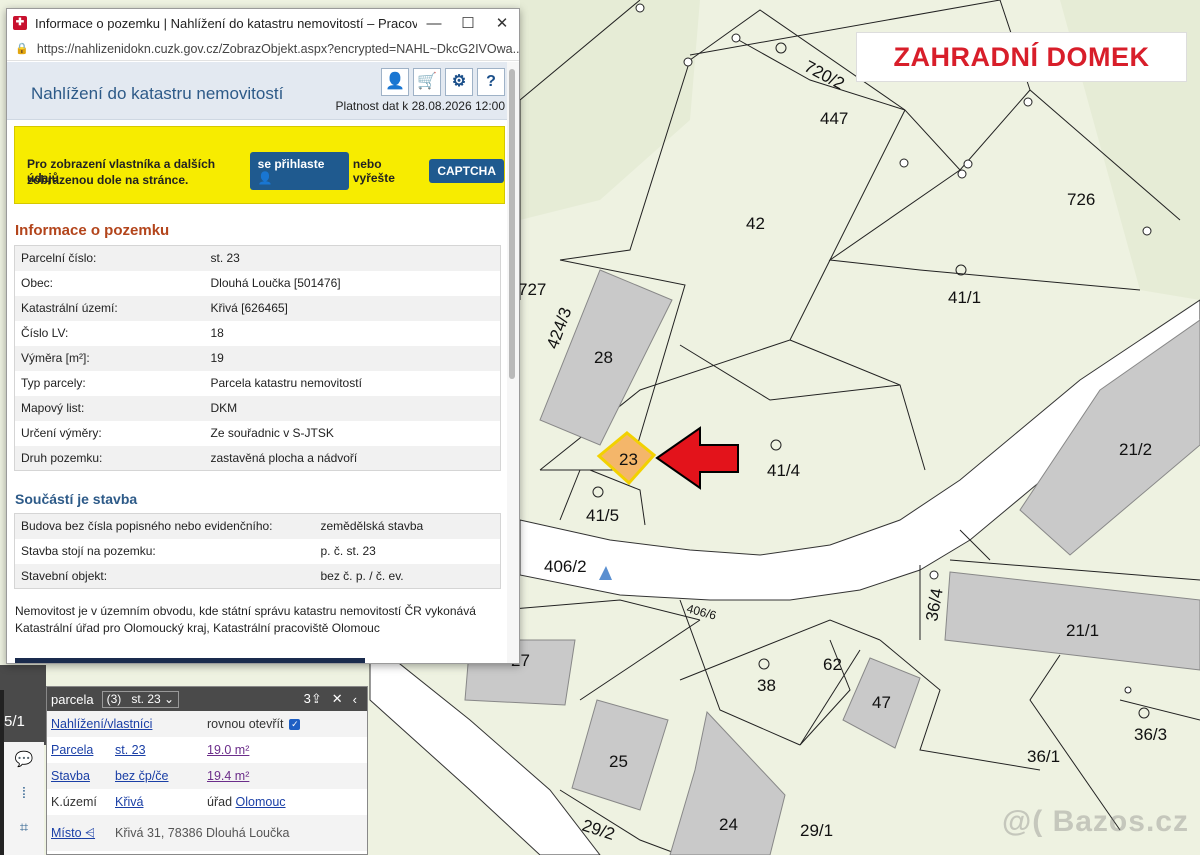 The image size is (1200, 855). I want to click on parcel-label: 29/1, so click(816, 830).